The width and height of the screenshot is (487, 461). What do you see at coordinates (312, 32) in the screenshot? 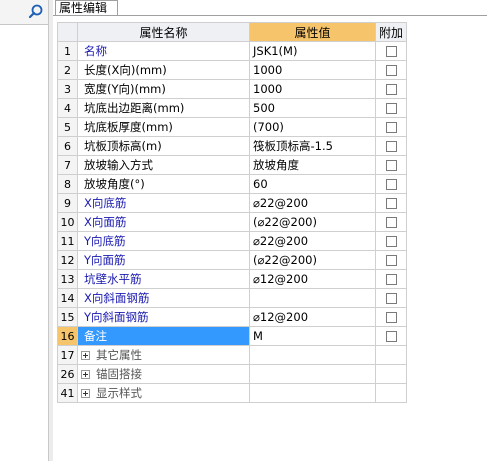
I see `property-value-header: 属性值` at bounding box center [312, 32].